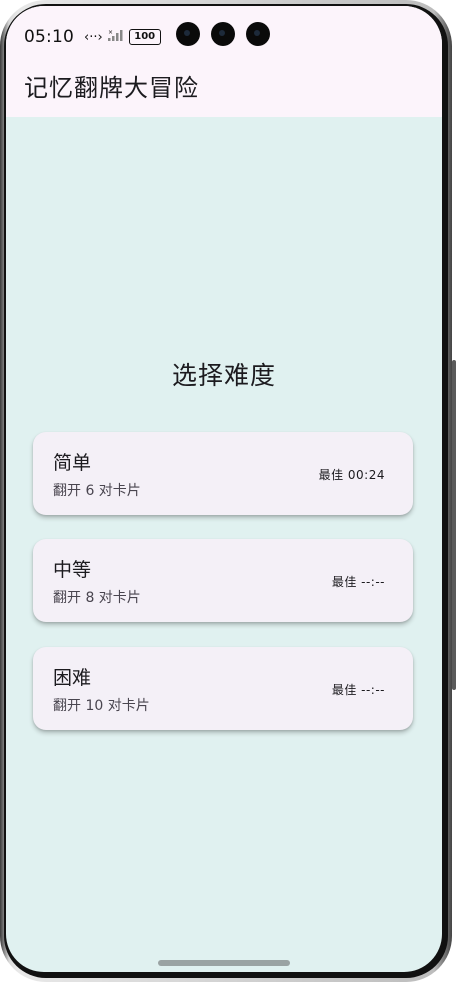 The width and height of the screenshot is (456, 986). I want to click on app-bar: 05:10 ‹··› × 100 记忆翻牌大冒险, so click(224, 61).